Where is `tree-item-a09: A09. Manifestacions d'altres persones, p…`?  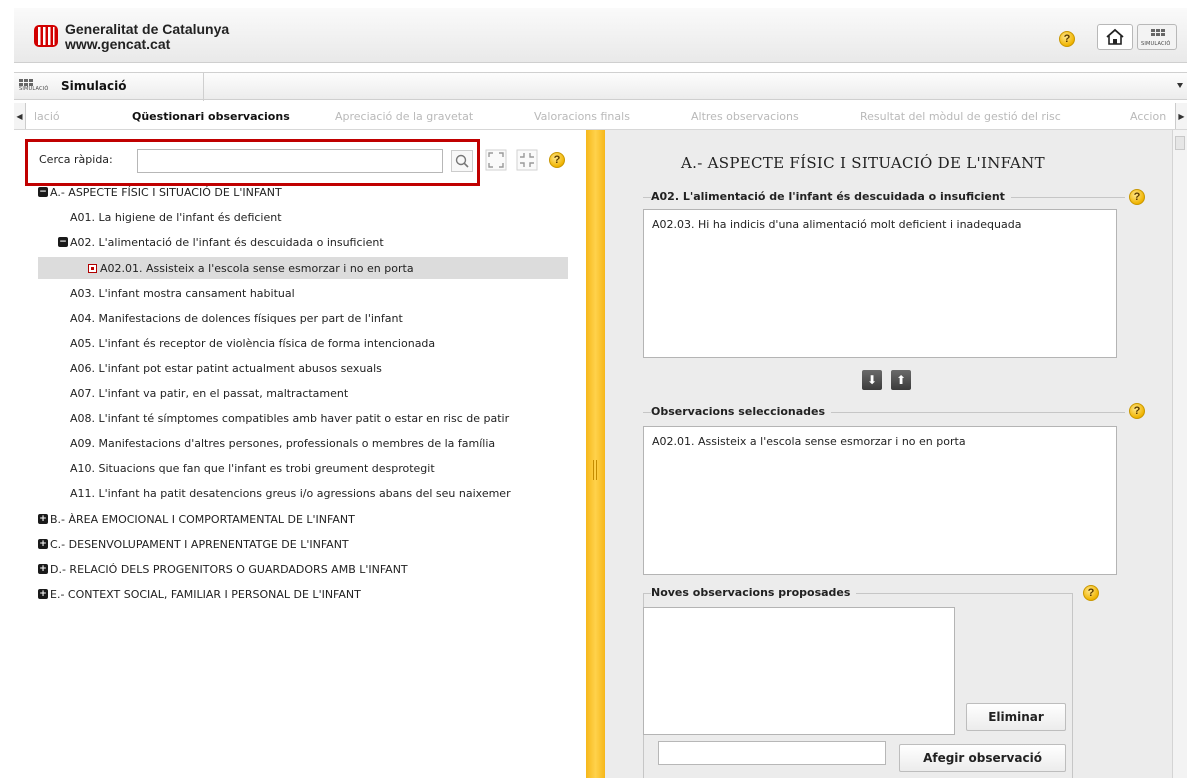
tree-item-a09: A09. Manifestacions d'altres persones, p… is located at coordinates (282, 443).